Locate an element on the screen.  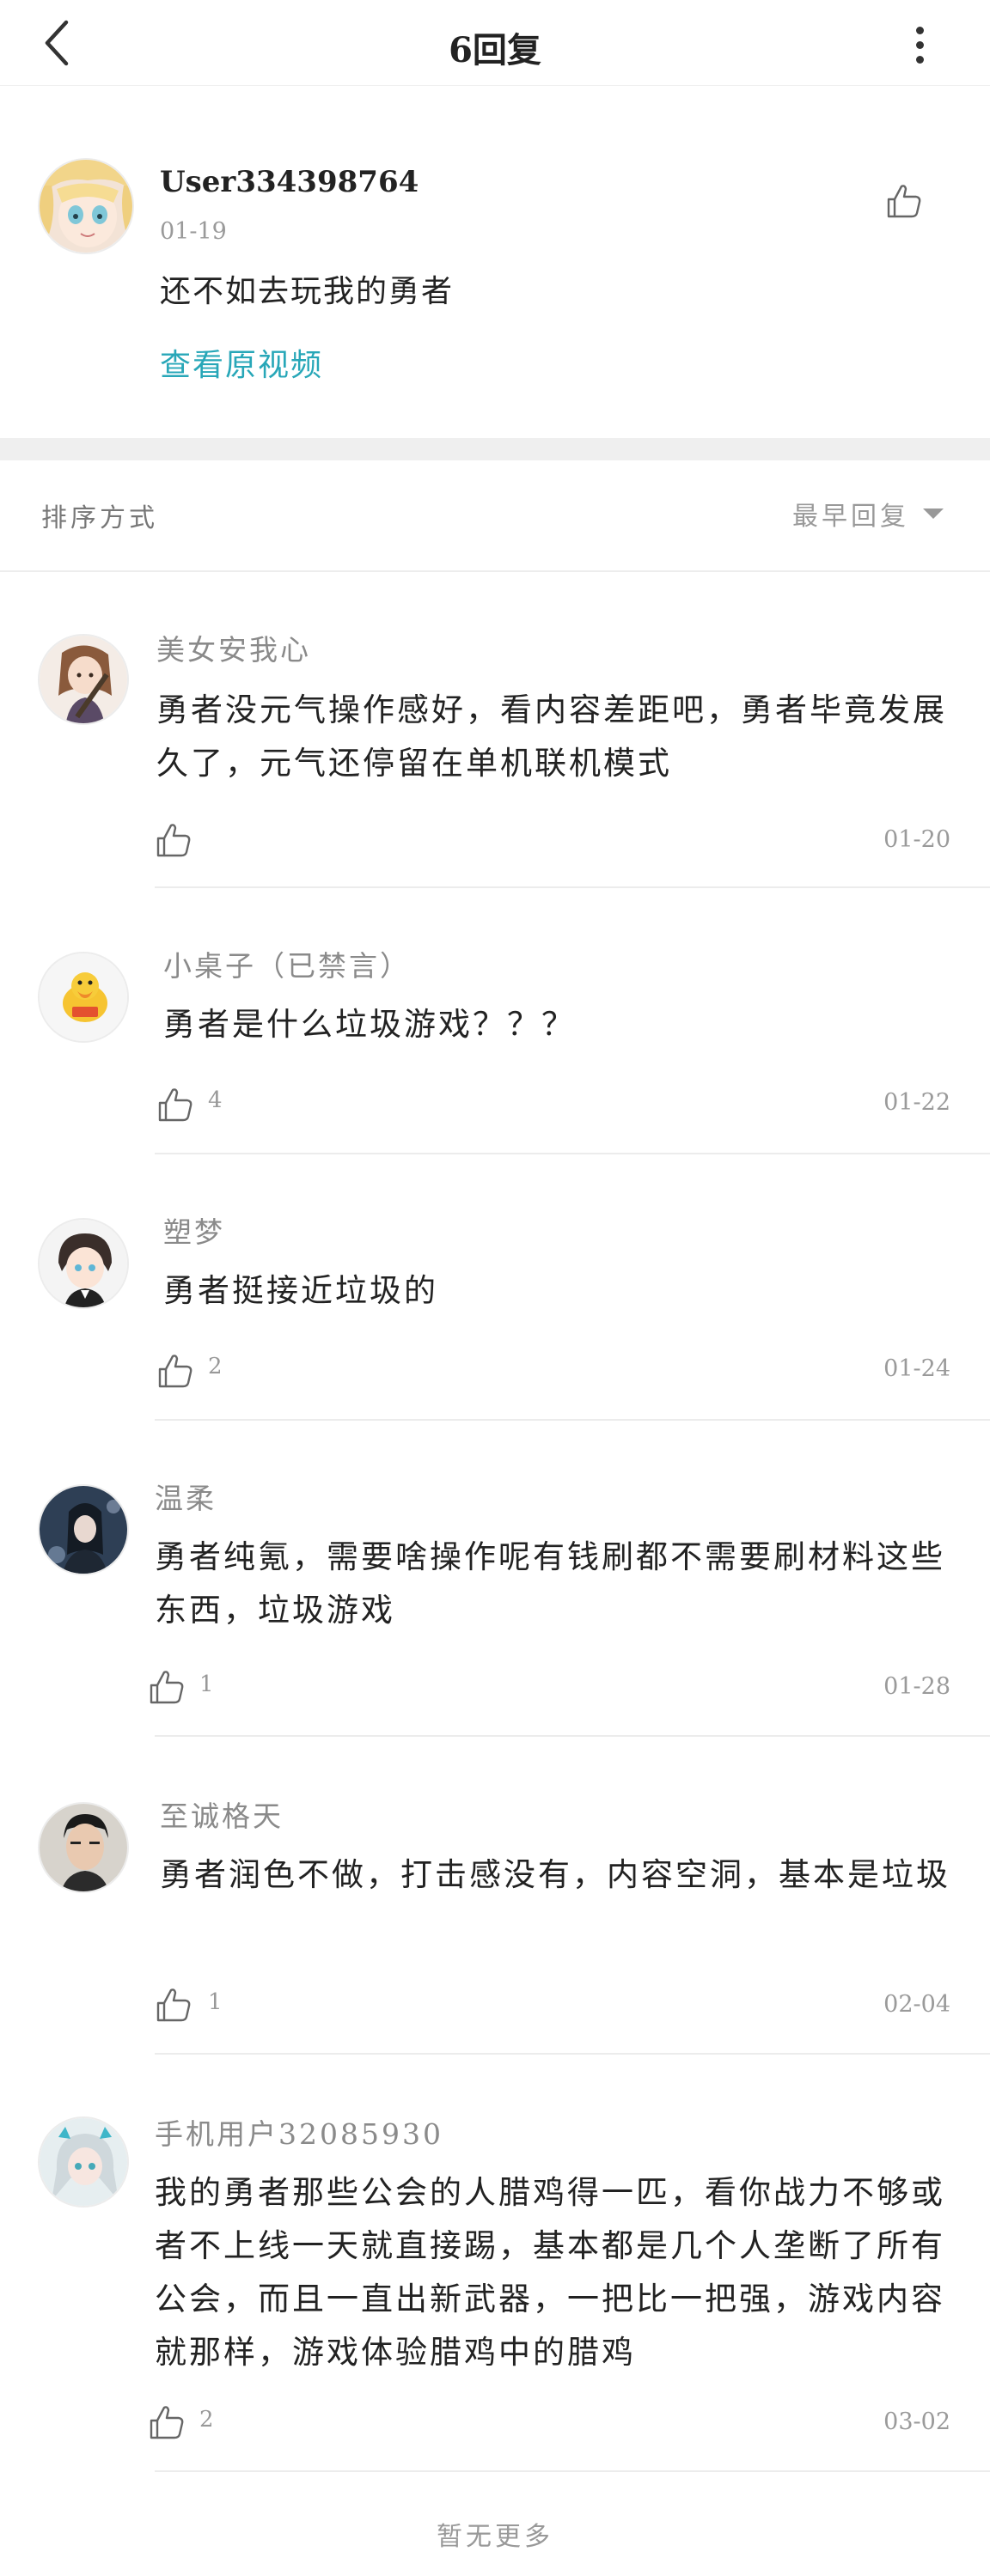
reply-username: 手机用户32085930 is located at coordinates (299, 2132).